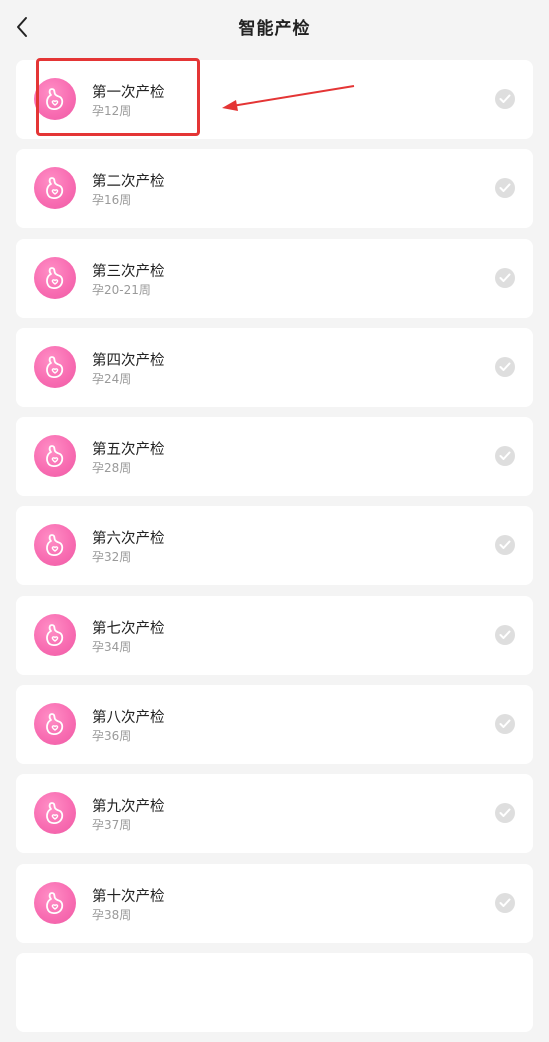 The width and height of the screenshot is (549, 1042). Describe the element at coordinates (112, 736) in the screenshot. I see `checkup-week: 孕36周` at that location.